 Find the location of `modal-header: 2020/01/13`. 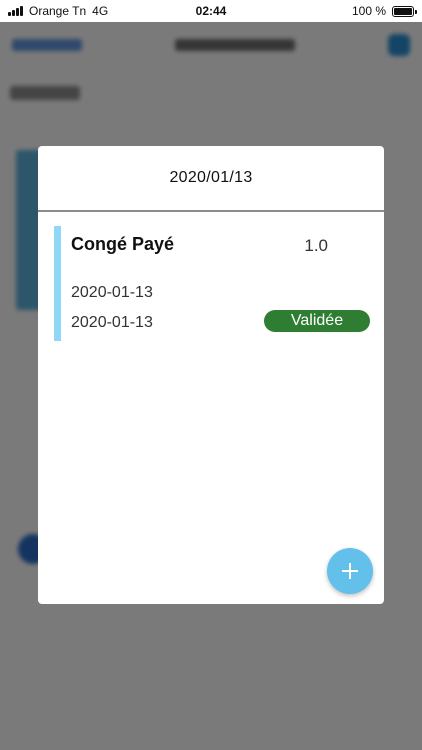

modal-header: 2020/01/13 is located at coordinates (211, 179).